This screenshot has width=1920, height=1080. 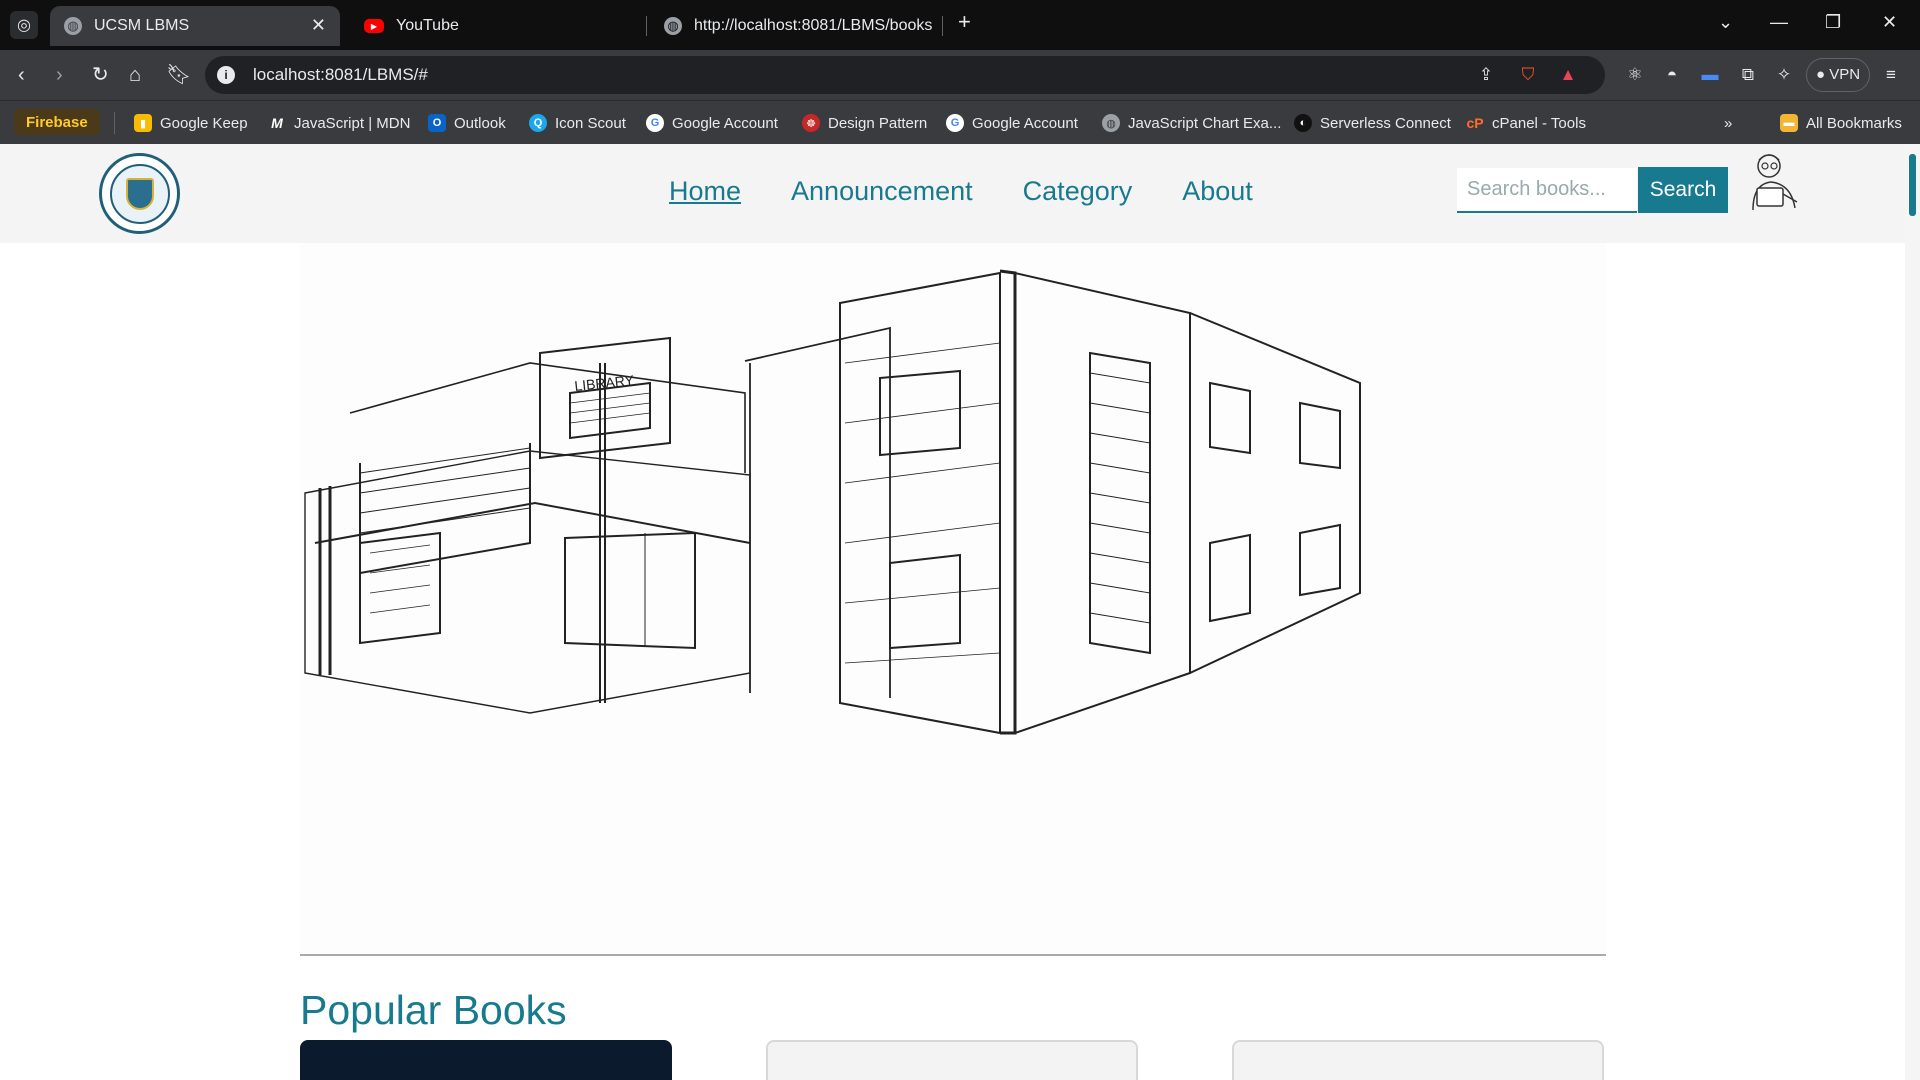 I want to click on site-info-icon: i, so click(x=226, y=75).